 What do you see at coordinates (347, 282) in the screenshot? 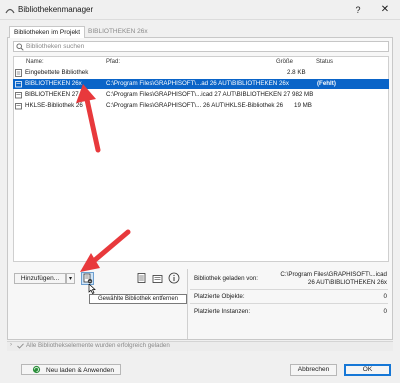
I see `loaded-from-value-line2: 26 AUT\BIBLIOTHEKEN 26x` at bounding box center [347, 282].